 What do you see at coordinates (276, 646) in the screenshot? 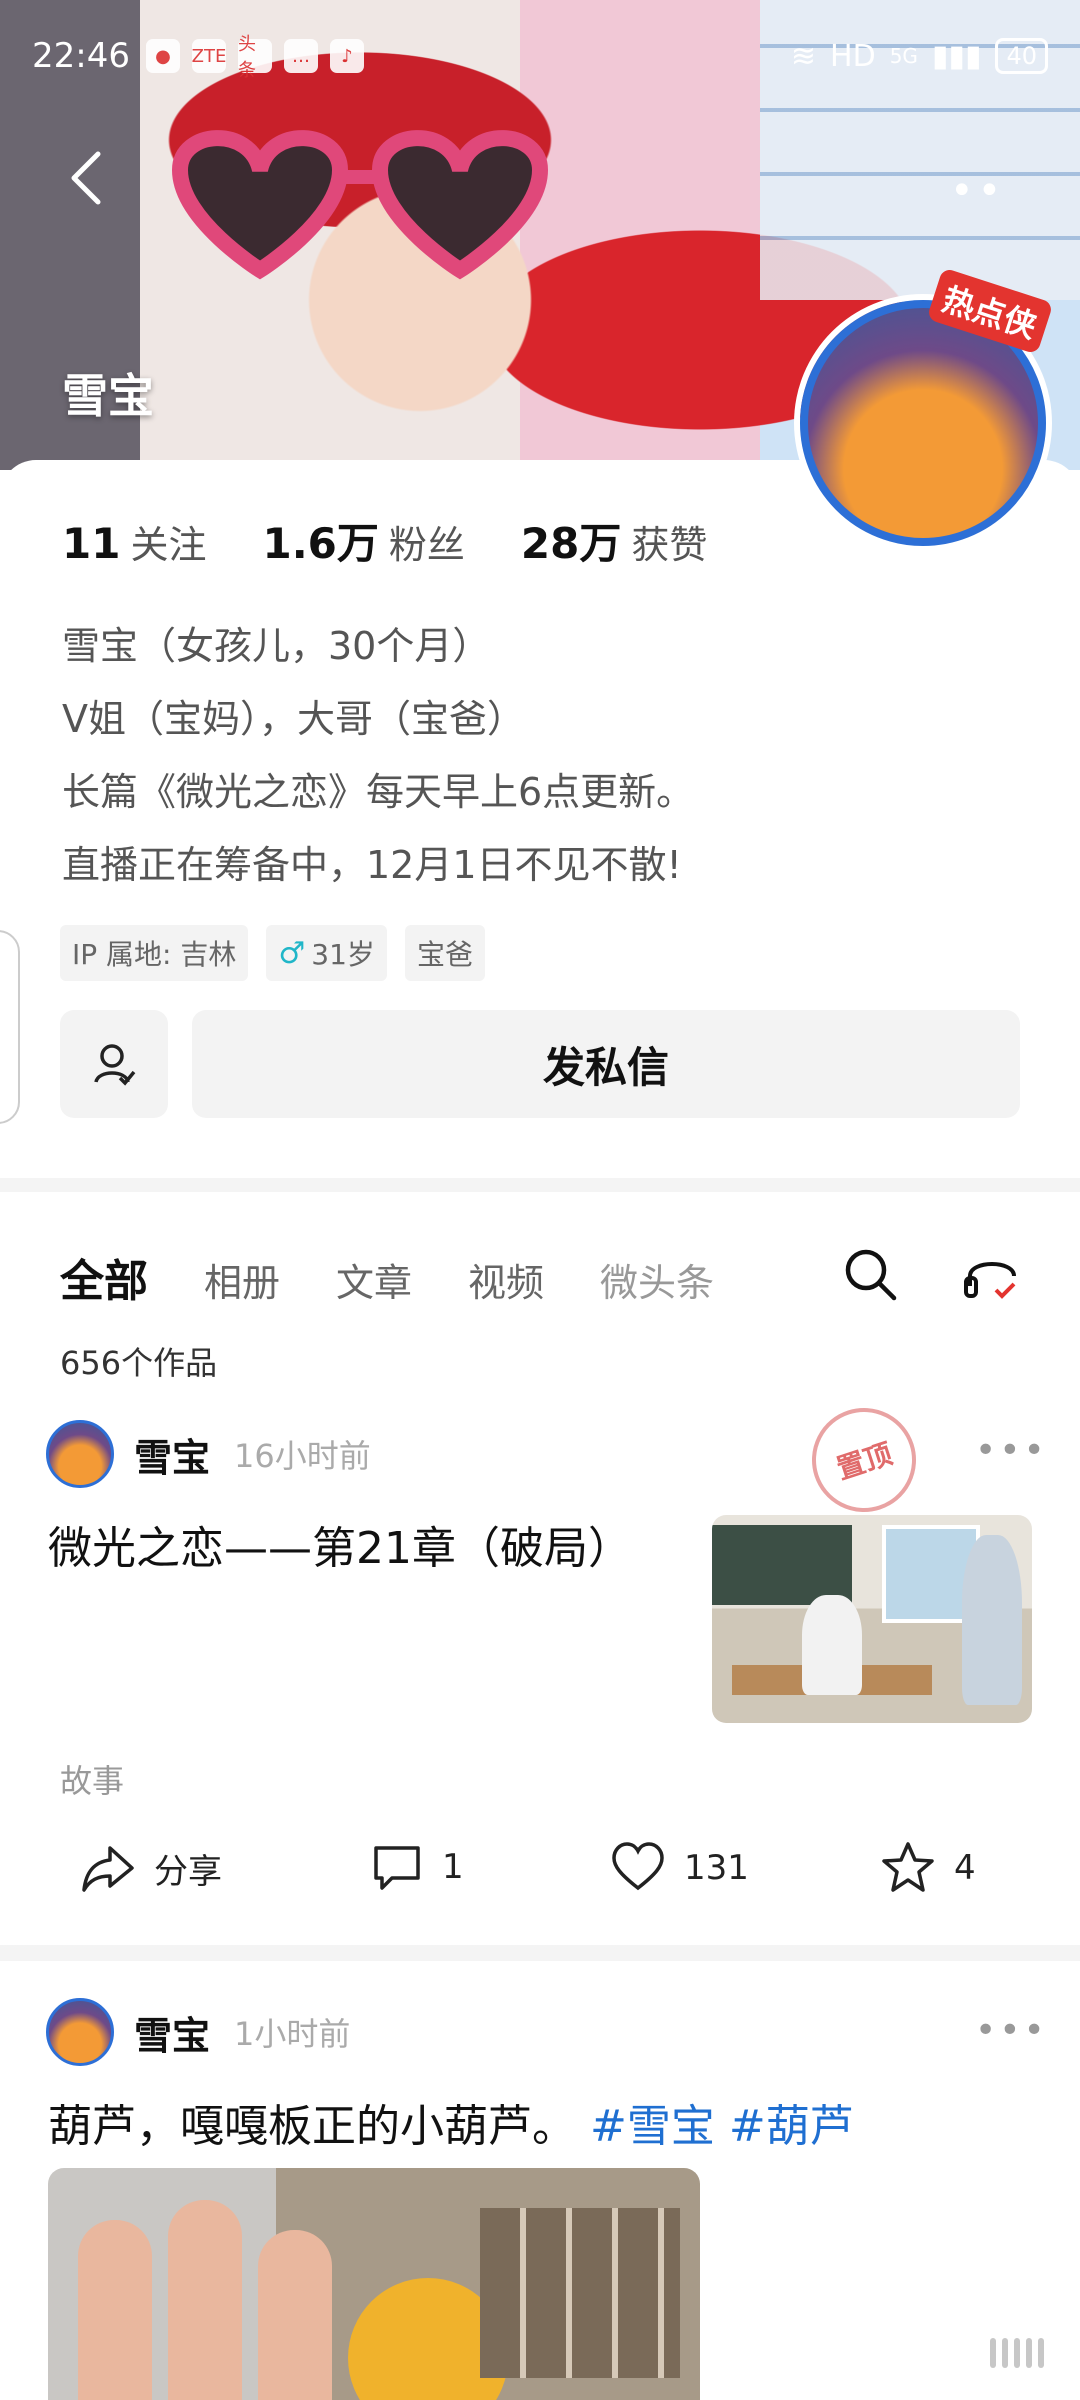
I see `bio-line: 雪宝（女孩儿，30个月）` at bounding box center [276, 646].